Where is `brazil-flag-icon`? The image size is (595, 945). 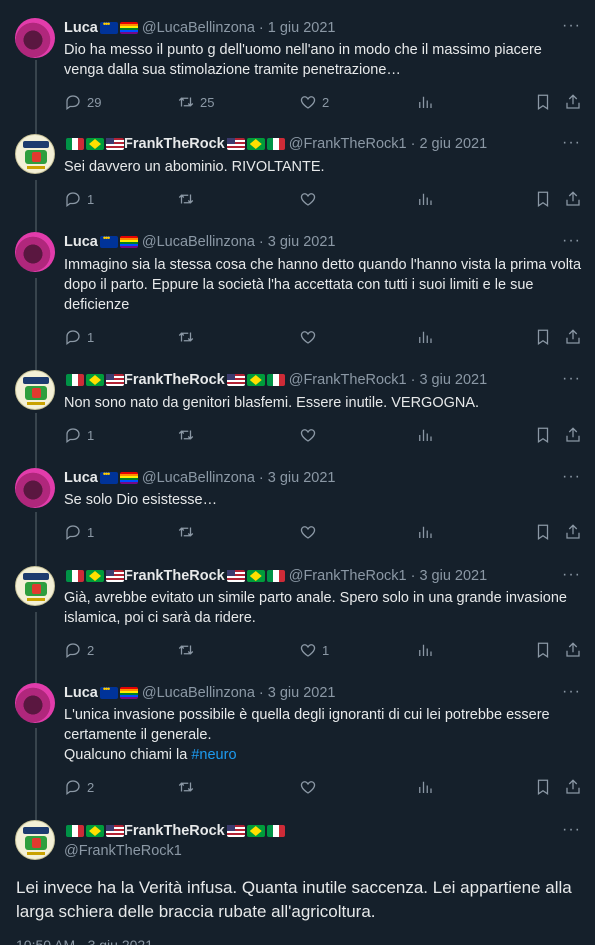
brazil-flag-icon is located at coordinates (255, 831).